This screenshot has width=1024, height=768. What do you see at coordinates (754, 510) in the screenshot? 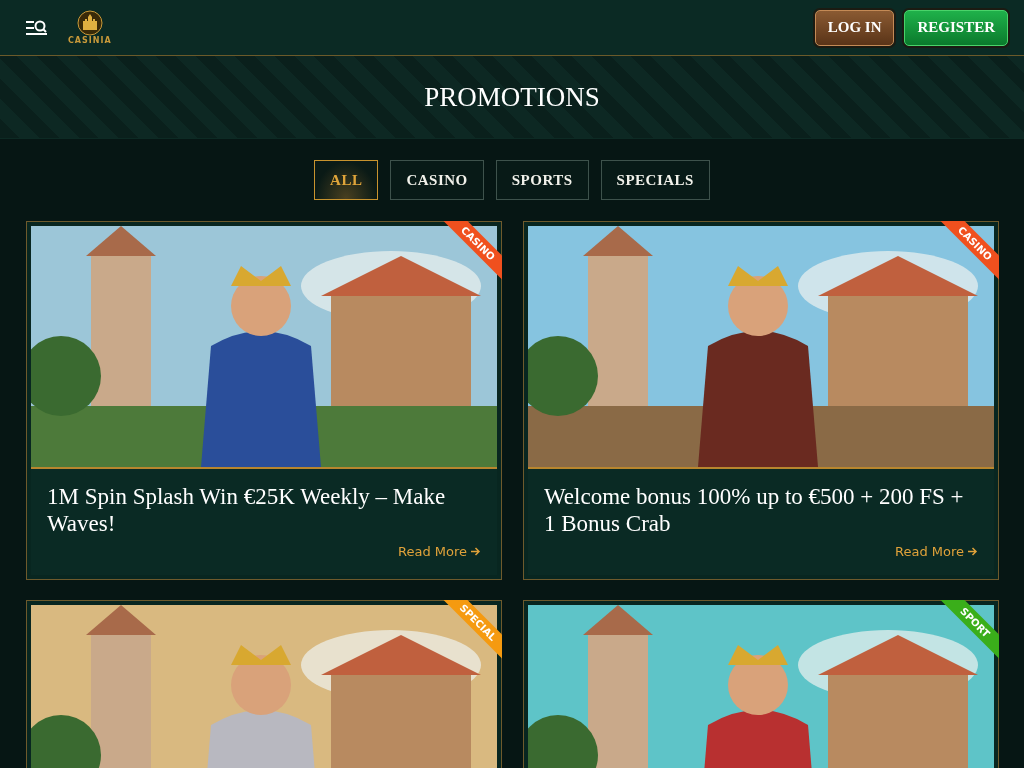
I see `promo-title: Welcome bonus 100% up to €500 + 200 FS + 1 Bonus Crab` at bounding box center [754, 510].